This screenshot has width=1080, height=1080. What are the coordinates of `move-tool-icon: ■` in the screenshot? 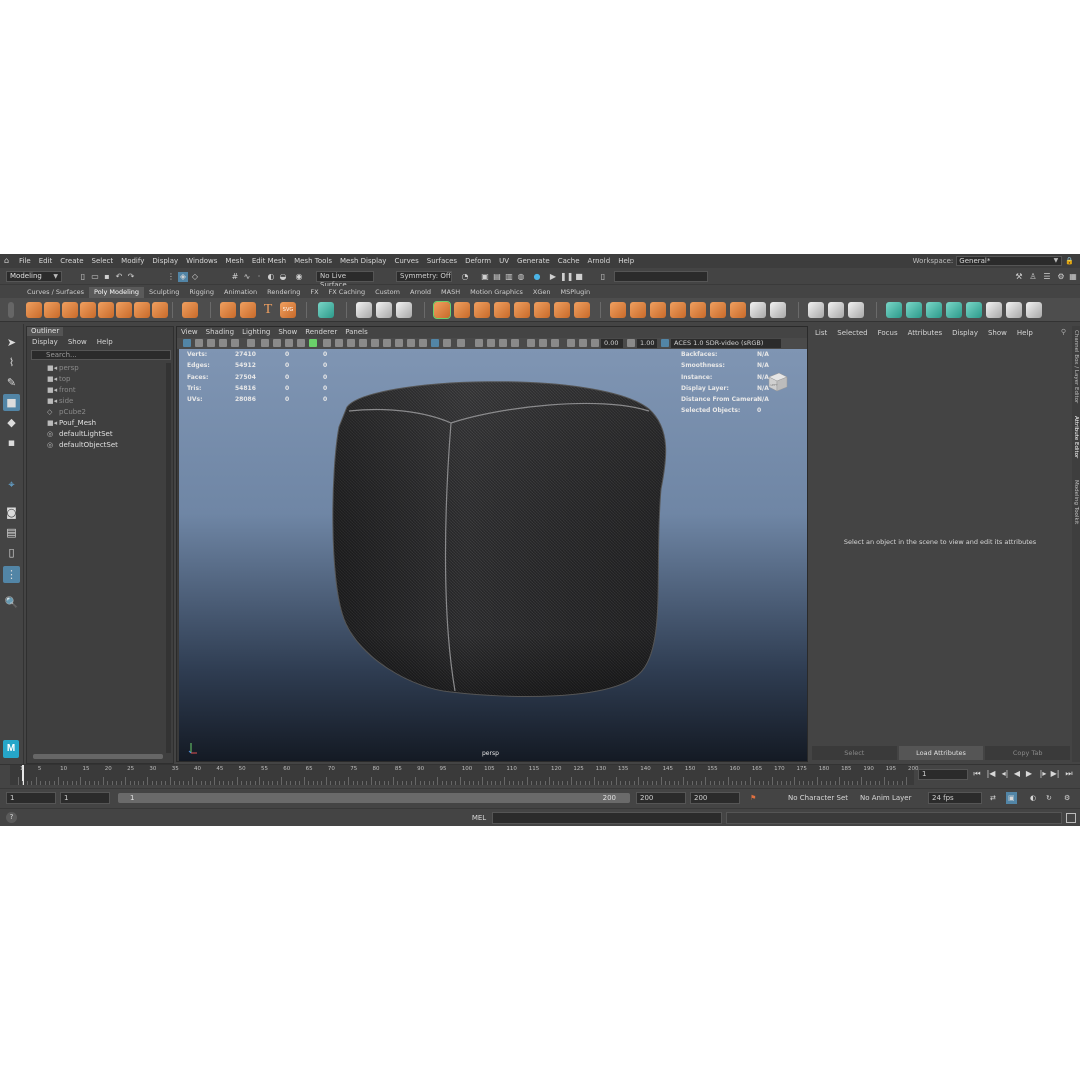 It's located at (11, 402).